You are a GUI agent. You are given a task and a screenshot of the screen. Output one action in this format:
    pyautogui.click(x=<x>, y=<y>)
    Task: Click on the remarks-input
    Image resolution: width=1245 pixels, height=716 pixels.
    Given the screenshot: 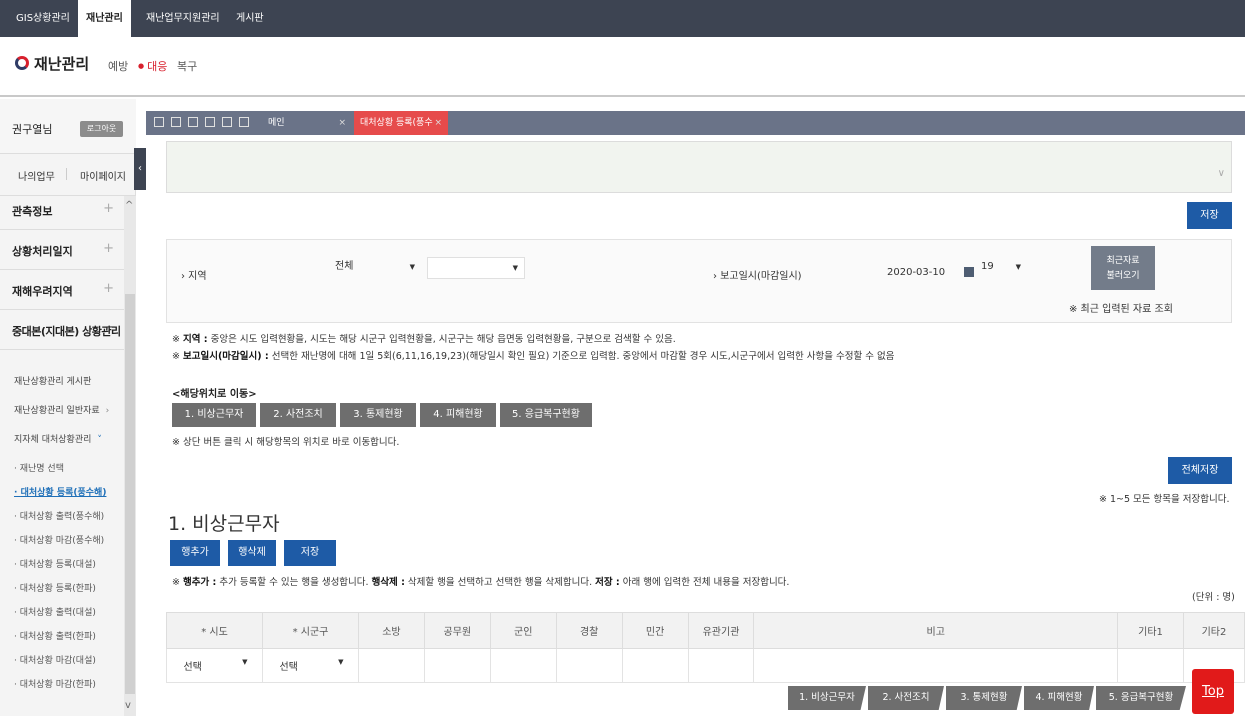 What is the action you would take?
    pyautogui.click(x=936, y=665)
    